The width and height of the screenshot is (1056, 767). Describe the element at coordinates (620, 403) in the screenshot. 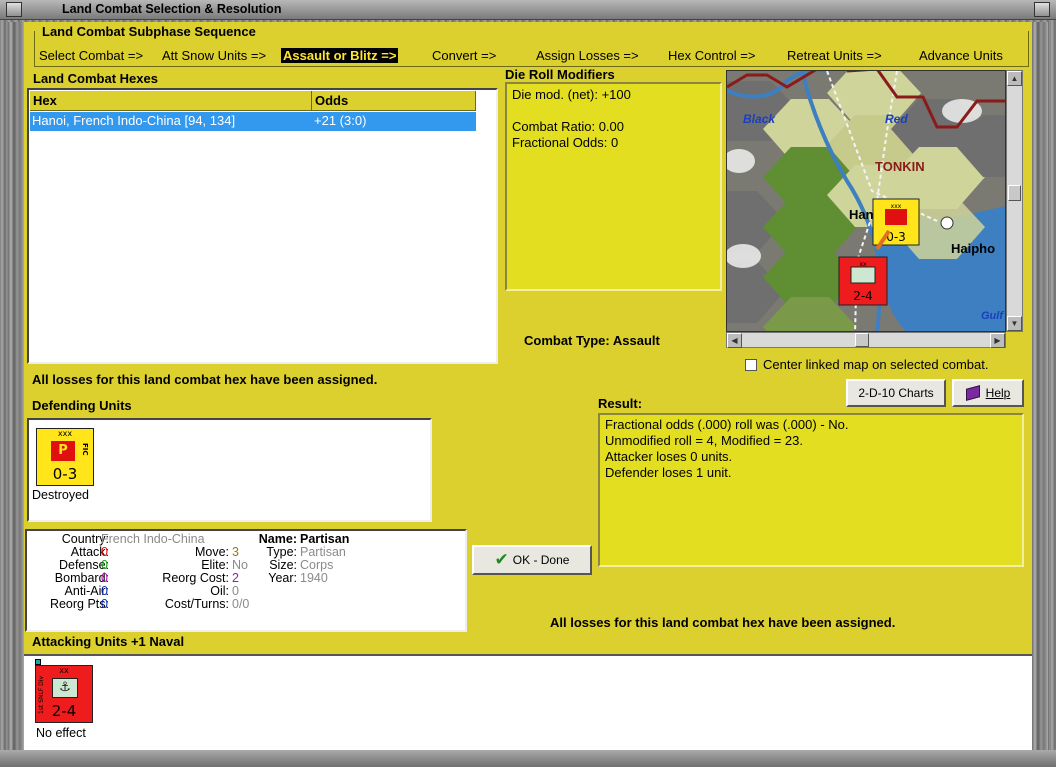

I see `result-title: Result:` at that location.